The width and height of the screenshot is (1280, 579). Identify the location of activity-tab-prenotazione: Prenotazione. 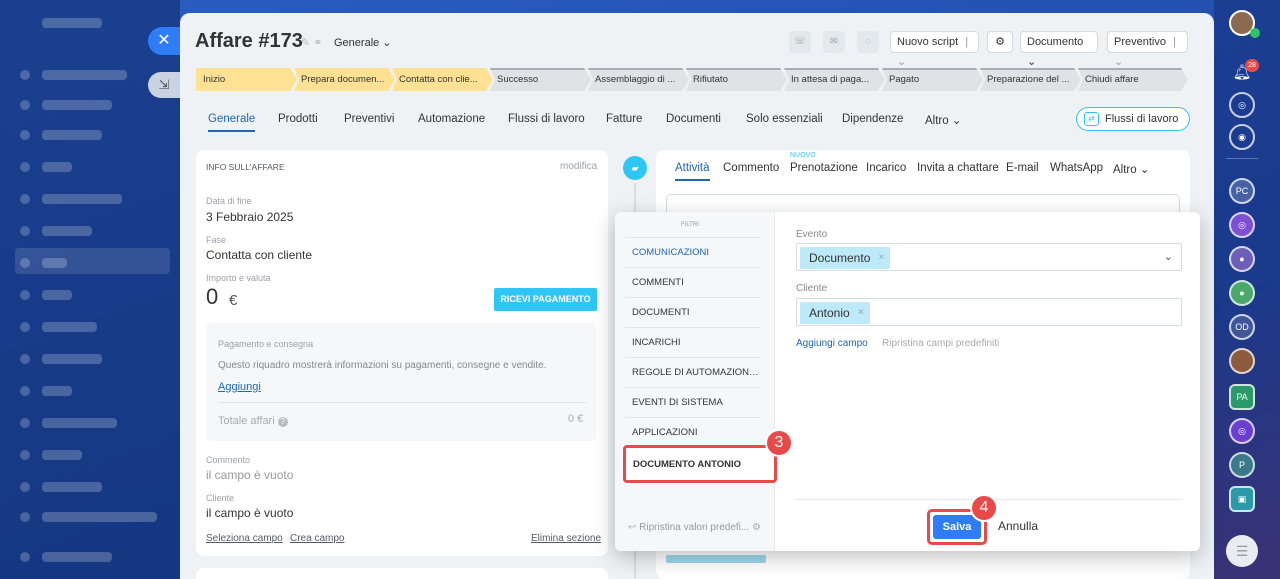
(824, 168).